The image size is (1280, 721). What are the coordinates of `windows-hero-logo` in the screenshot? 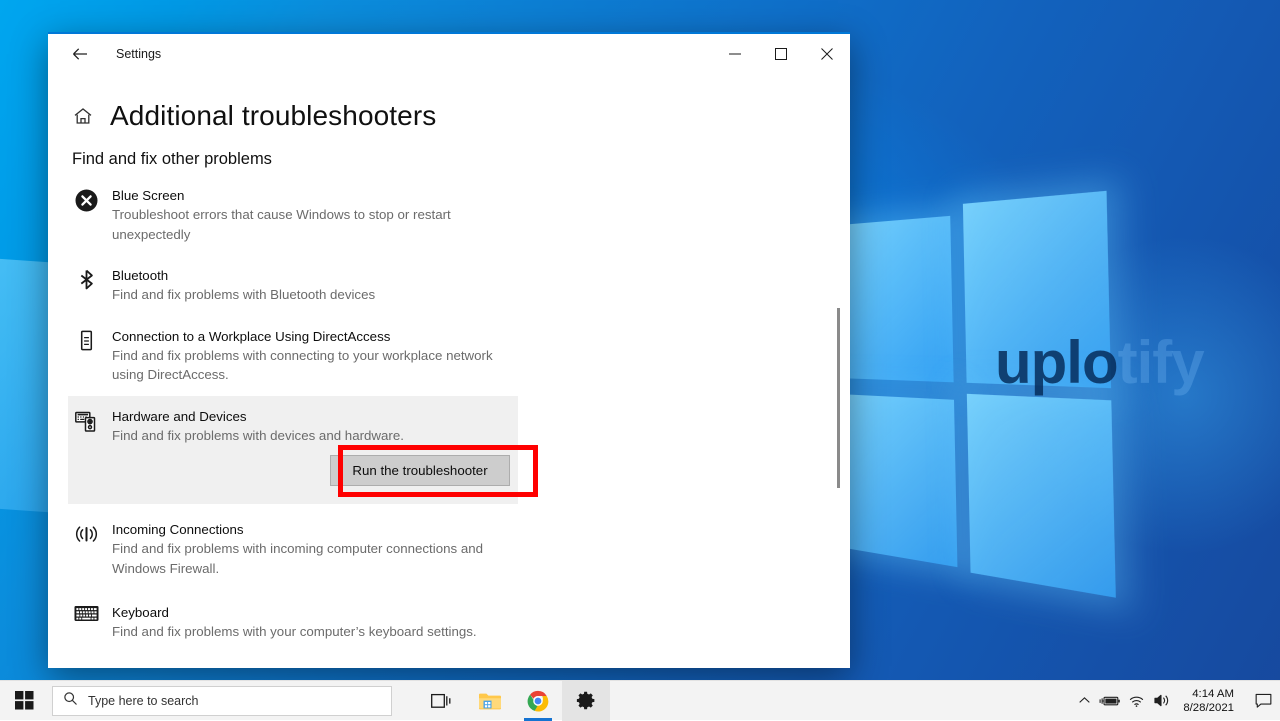 It's located at (975, 400).